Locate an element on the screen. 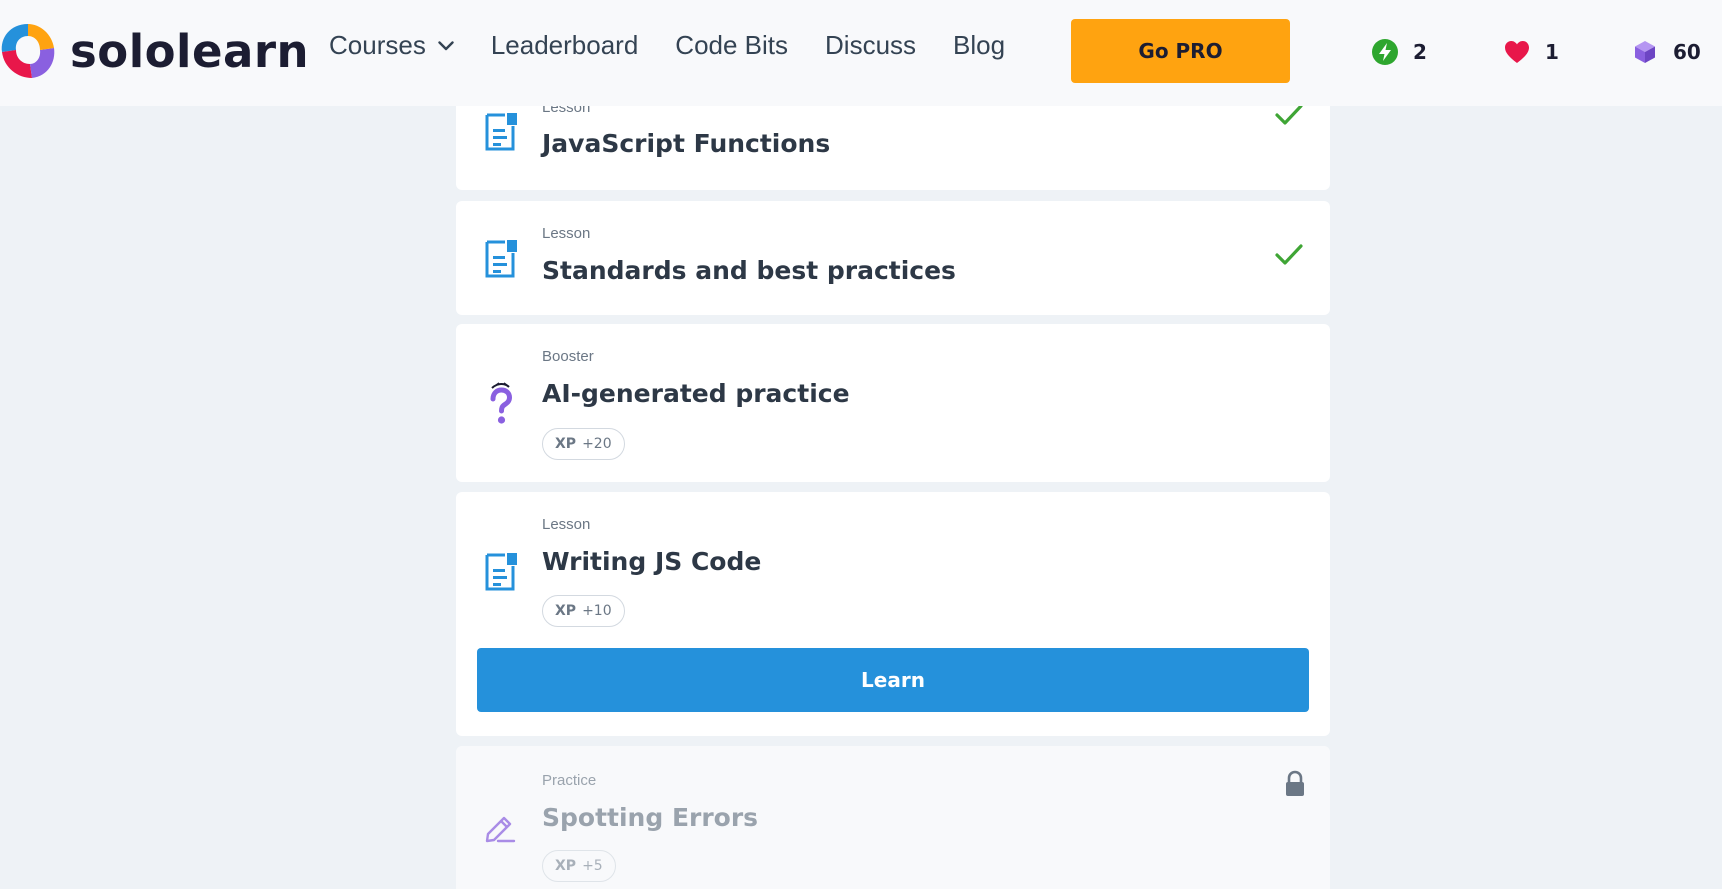  nav-discuss: Discuss is located at coordinates (870, 45).